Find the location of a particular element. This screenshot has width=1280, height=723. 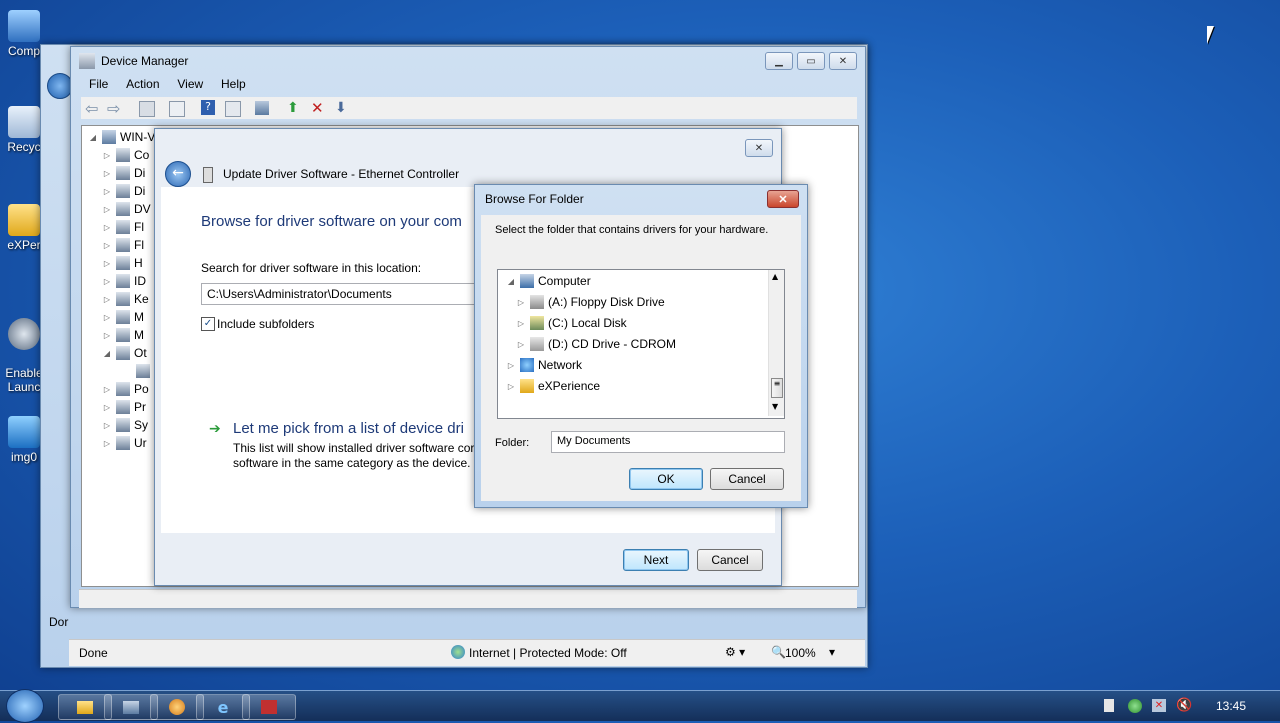

device-category: ▷ Sy is located at coordinates (125, 425).